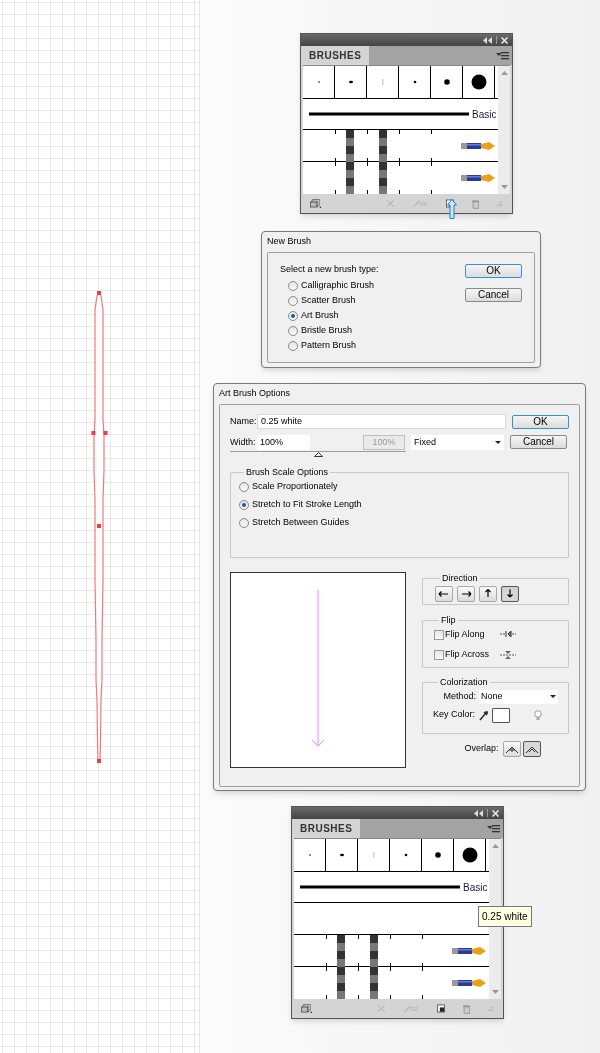  What do you see at coordinates (289, 242) in the screenshot?
I see `window-title: New Brush` at bounding box center [289, 242].